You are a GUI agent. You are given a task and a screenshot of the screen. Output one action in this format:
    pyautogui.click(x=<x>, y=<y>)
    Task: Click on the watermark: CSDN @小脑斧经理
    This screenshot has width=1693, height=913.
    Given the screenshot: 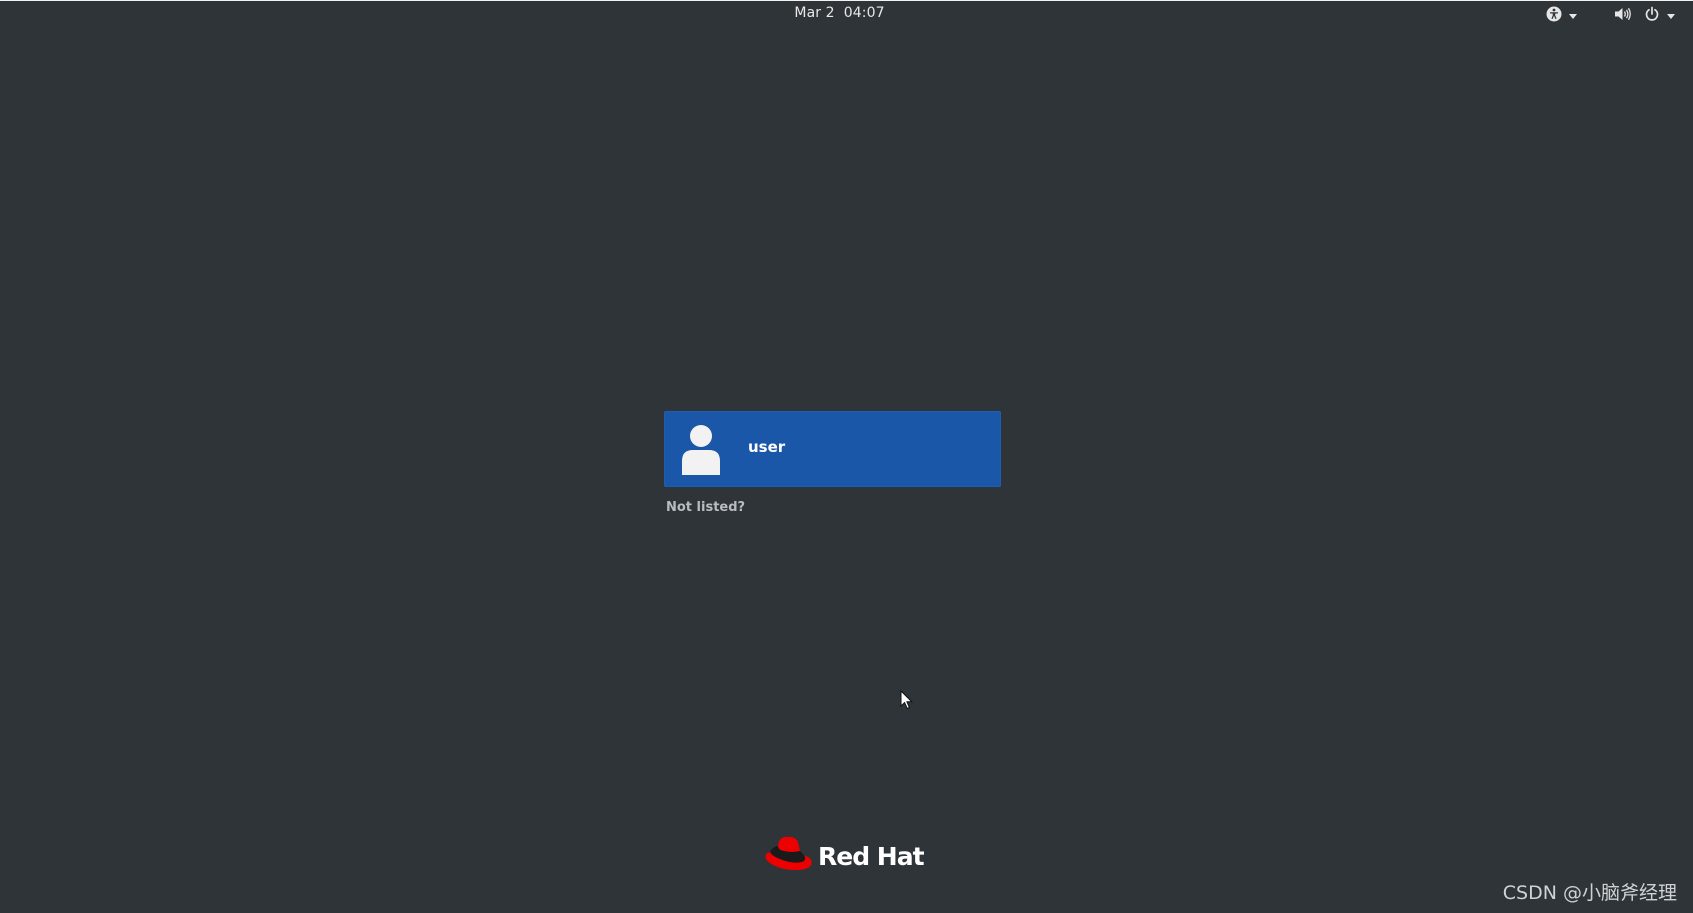 What is the action you would take?
    pyautogui.click(x=1589, y=893)
    